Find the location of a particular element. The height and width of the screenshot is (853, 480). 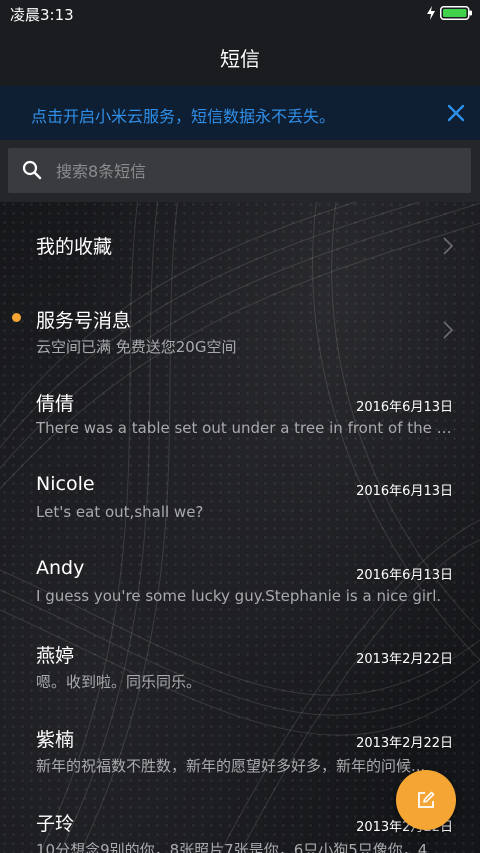

search-input is located at coordinates (256, 171).